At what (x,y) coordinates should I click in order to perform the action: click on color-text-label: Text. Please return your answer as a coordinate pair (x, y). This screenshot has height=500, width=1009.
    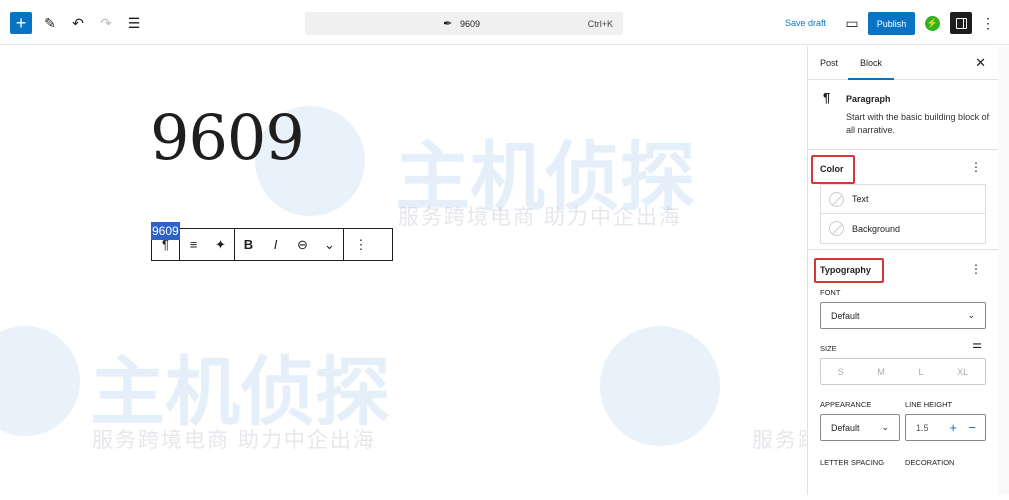
    Looking at the image, I should click on (860, 199).